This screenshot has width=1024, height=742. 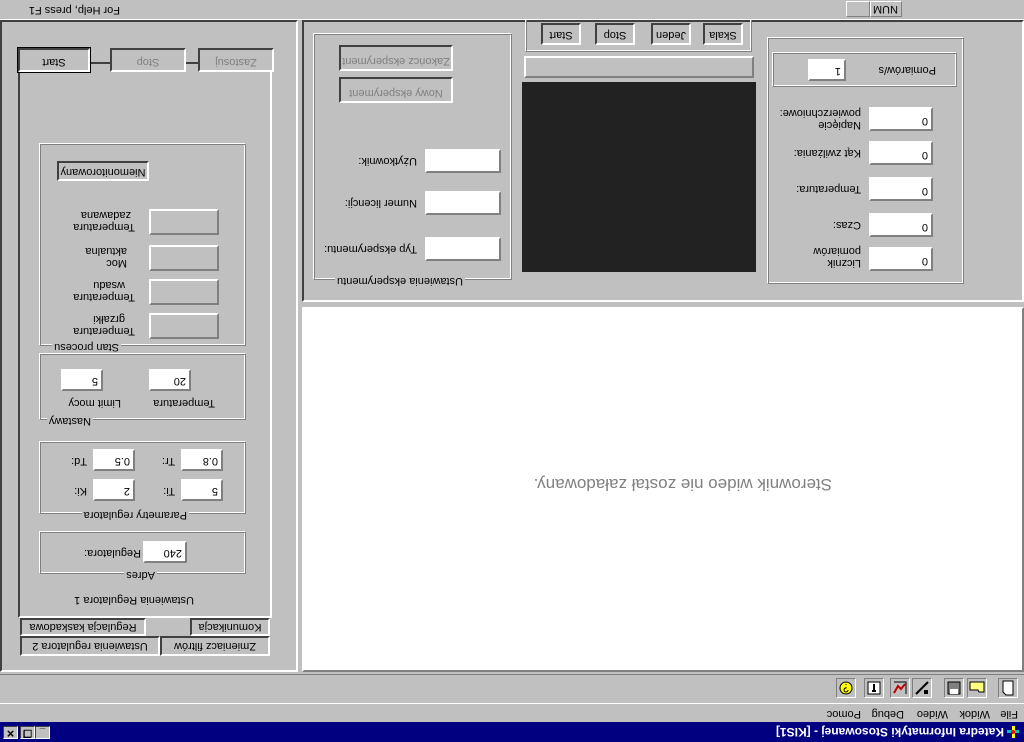 I want to click on typ-eksperymentu-label: Typ eksperymentu:, so click(x=370, y=249).